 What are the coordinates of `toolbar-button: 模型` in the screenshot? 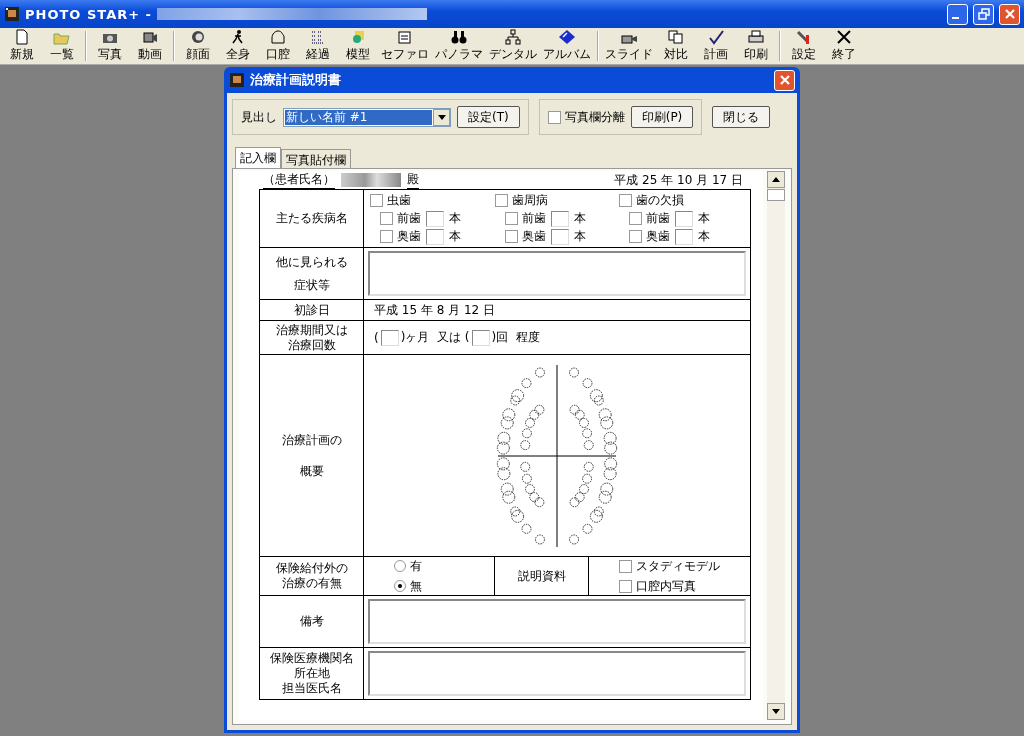 It's located at (358, 46).